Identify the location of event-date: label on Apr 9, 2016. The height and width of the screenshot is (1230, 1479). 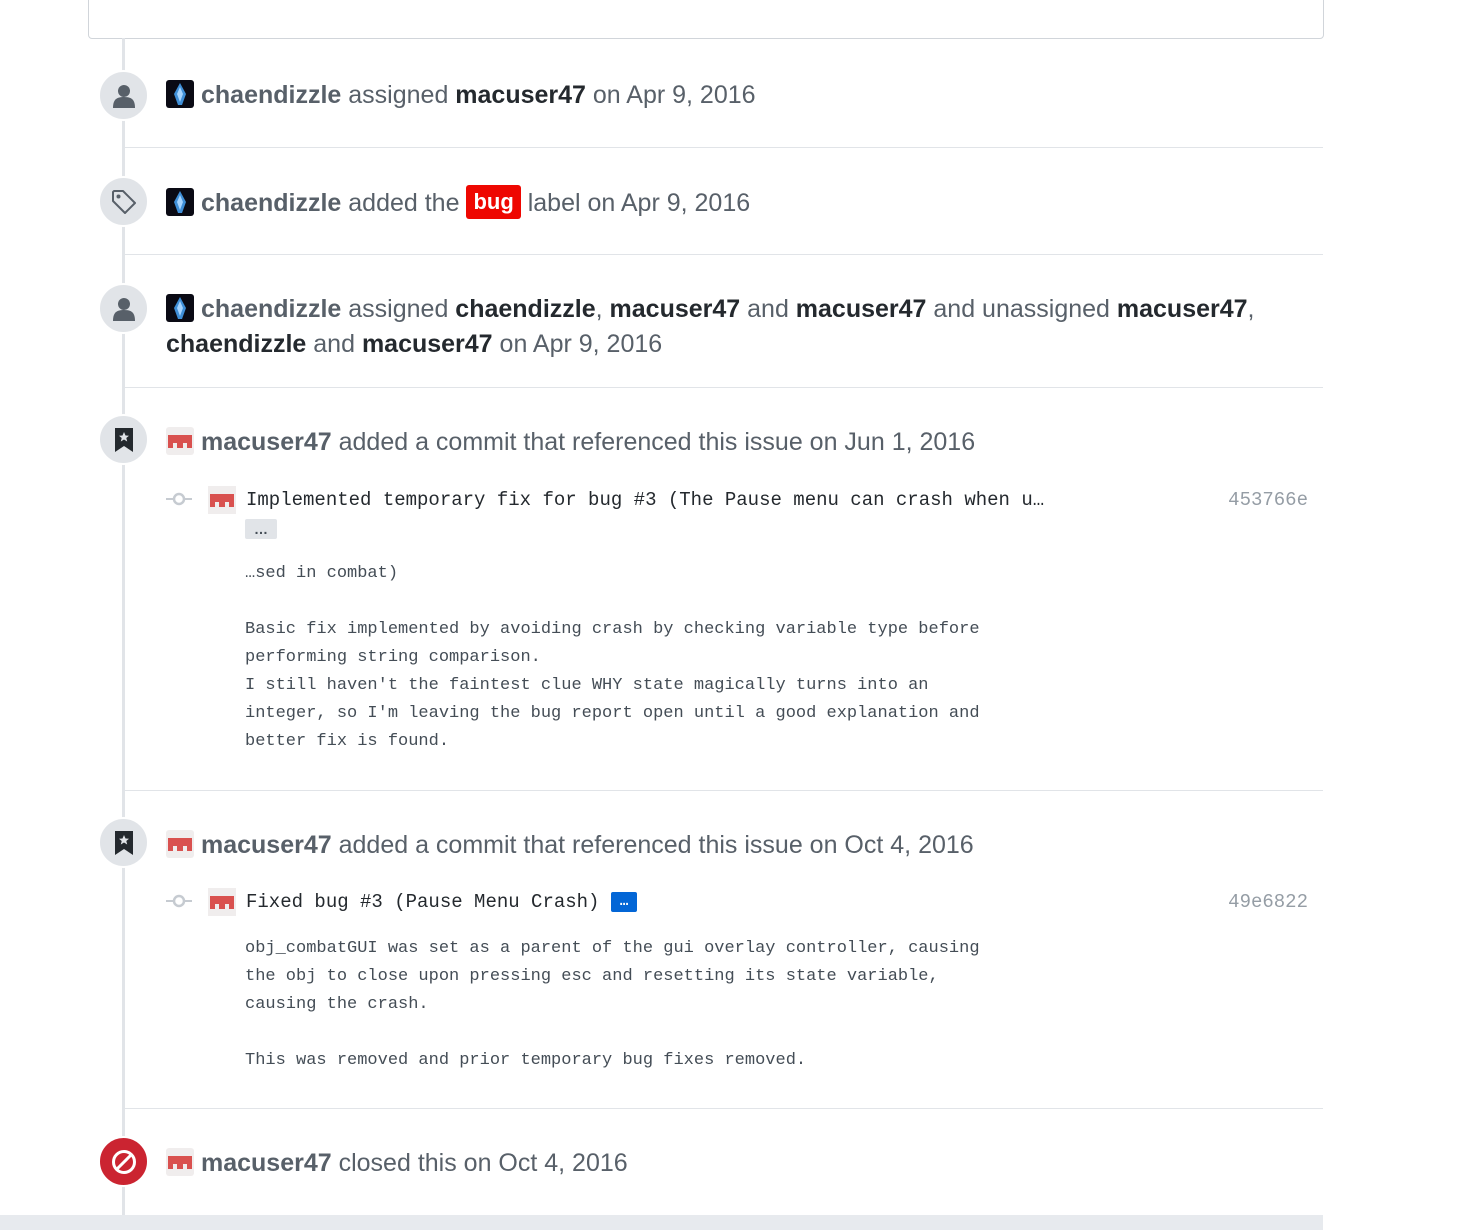
(635, 203).